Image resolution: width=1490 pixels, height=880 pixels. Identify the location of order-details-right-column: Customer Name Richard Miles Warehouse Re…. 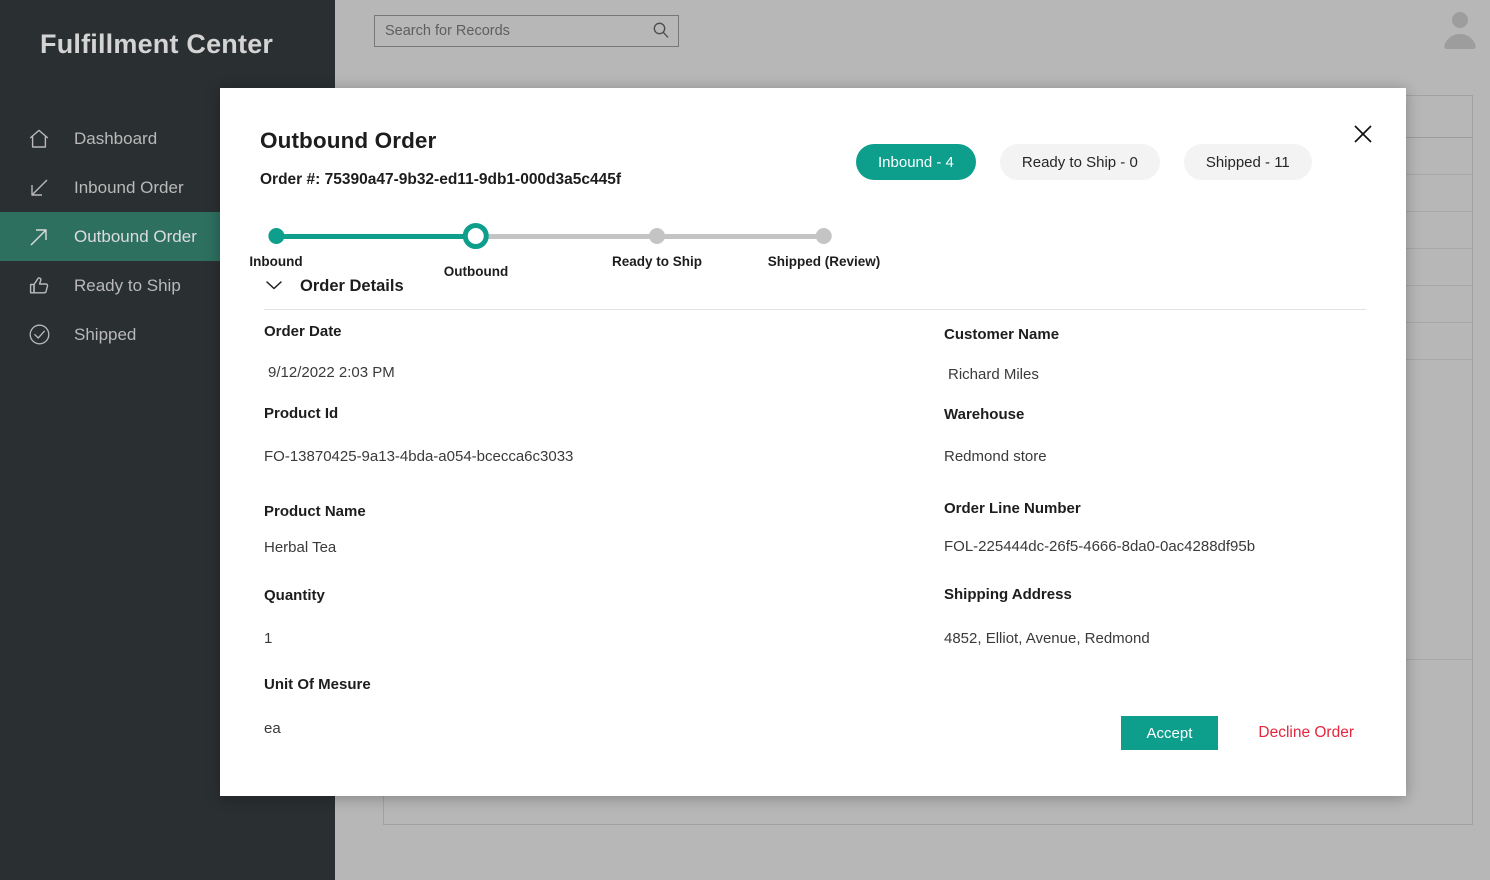
(1159, 528).